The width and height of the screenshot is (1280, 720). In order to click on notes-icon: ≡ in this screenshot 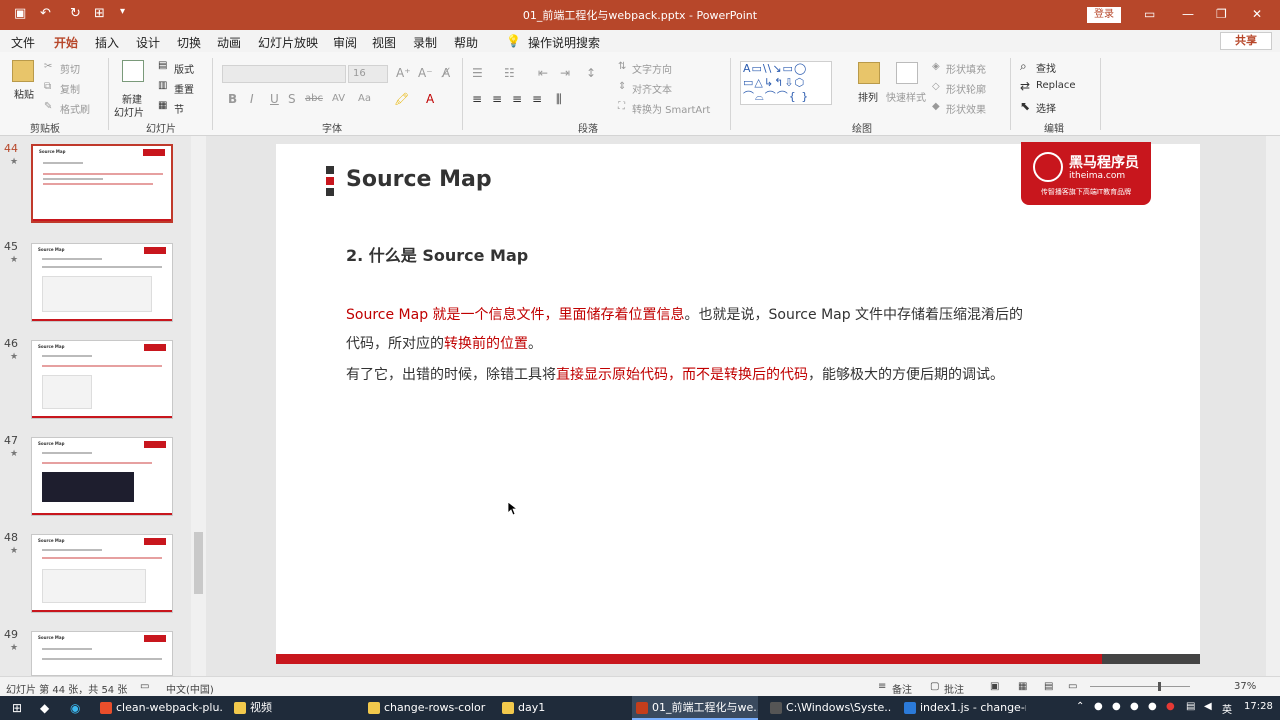, I will do `click(882, 686)`.